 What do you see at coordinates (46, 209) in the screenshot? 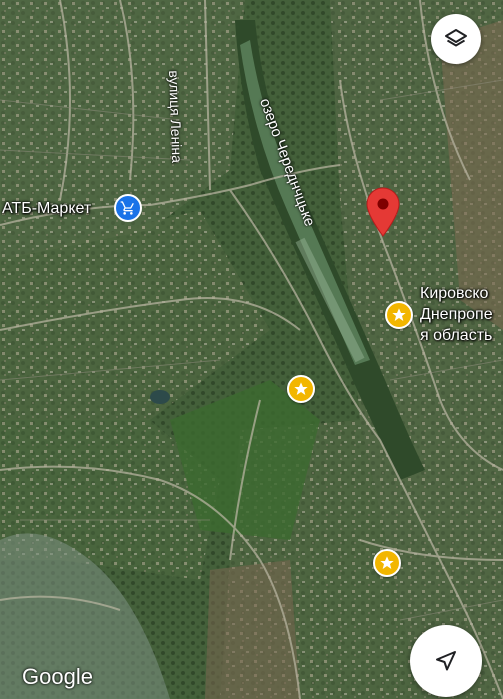
I see `store-label: АТБ-Маркет` at bounding box center [46, 209].